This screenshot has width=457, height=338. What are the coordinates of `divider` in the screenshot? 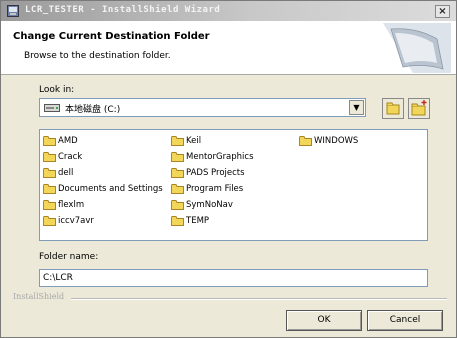 It's located at (259, 299).